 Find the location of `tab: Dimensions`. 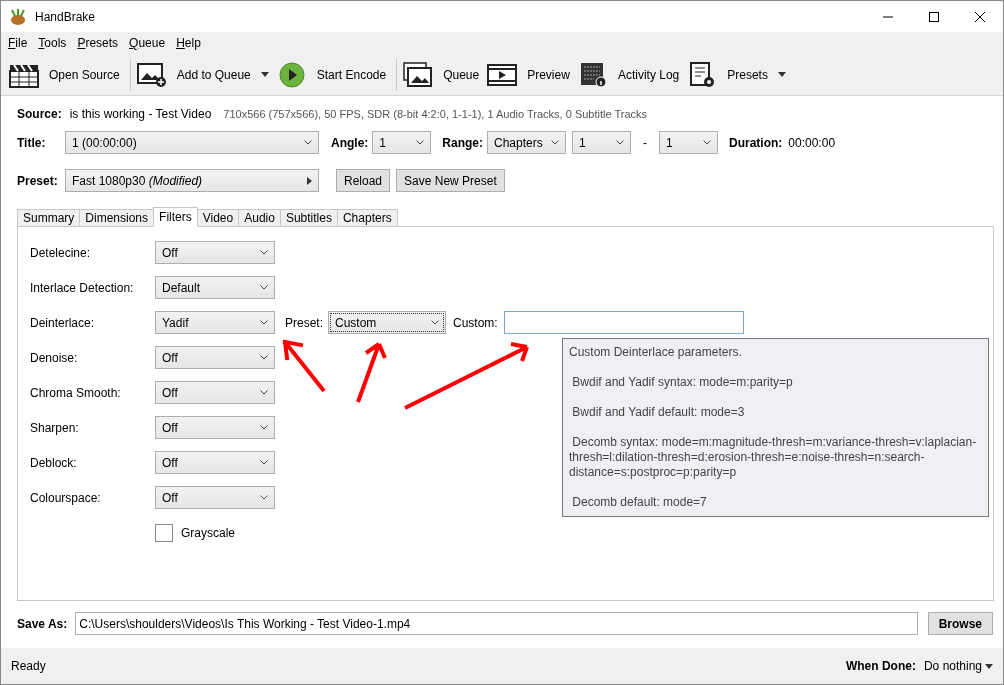

tab: Dimensions is located at coordinates (117, 217).